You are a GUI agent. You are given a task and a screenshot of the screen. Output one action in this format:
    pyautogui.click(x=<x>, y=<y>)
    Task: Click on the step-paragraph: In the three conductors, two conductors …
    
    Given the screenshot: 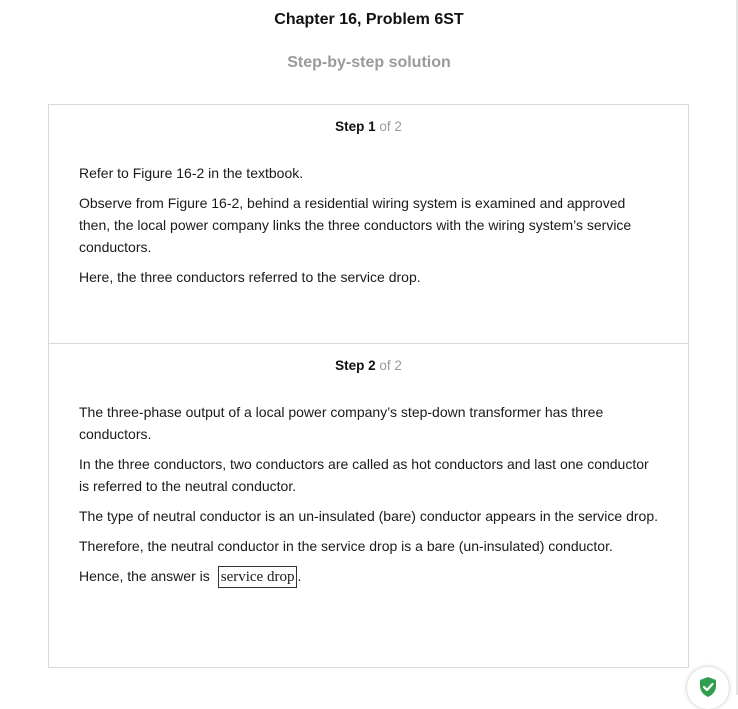 What is the action you would take?
    pyautogui.click(x=364, y=475)
    